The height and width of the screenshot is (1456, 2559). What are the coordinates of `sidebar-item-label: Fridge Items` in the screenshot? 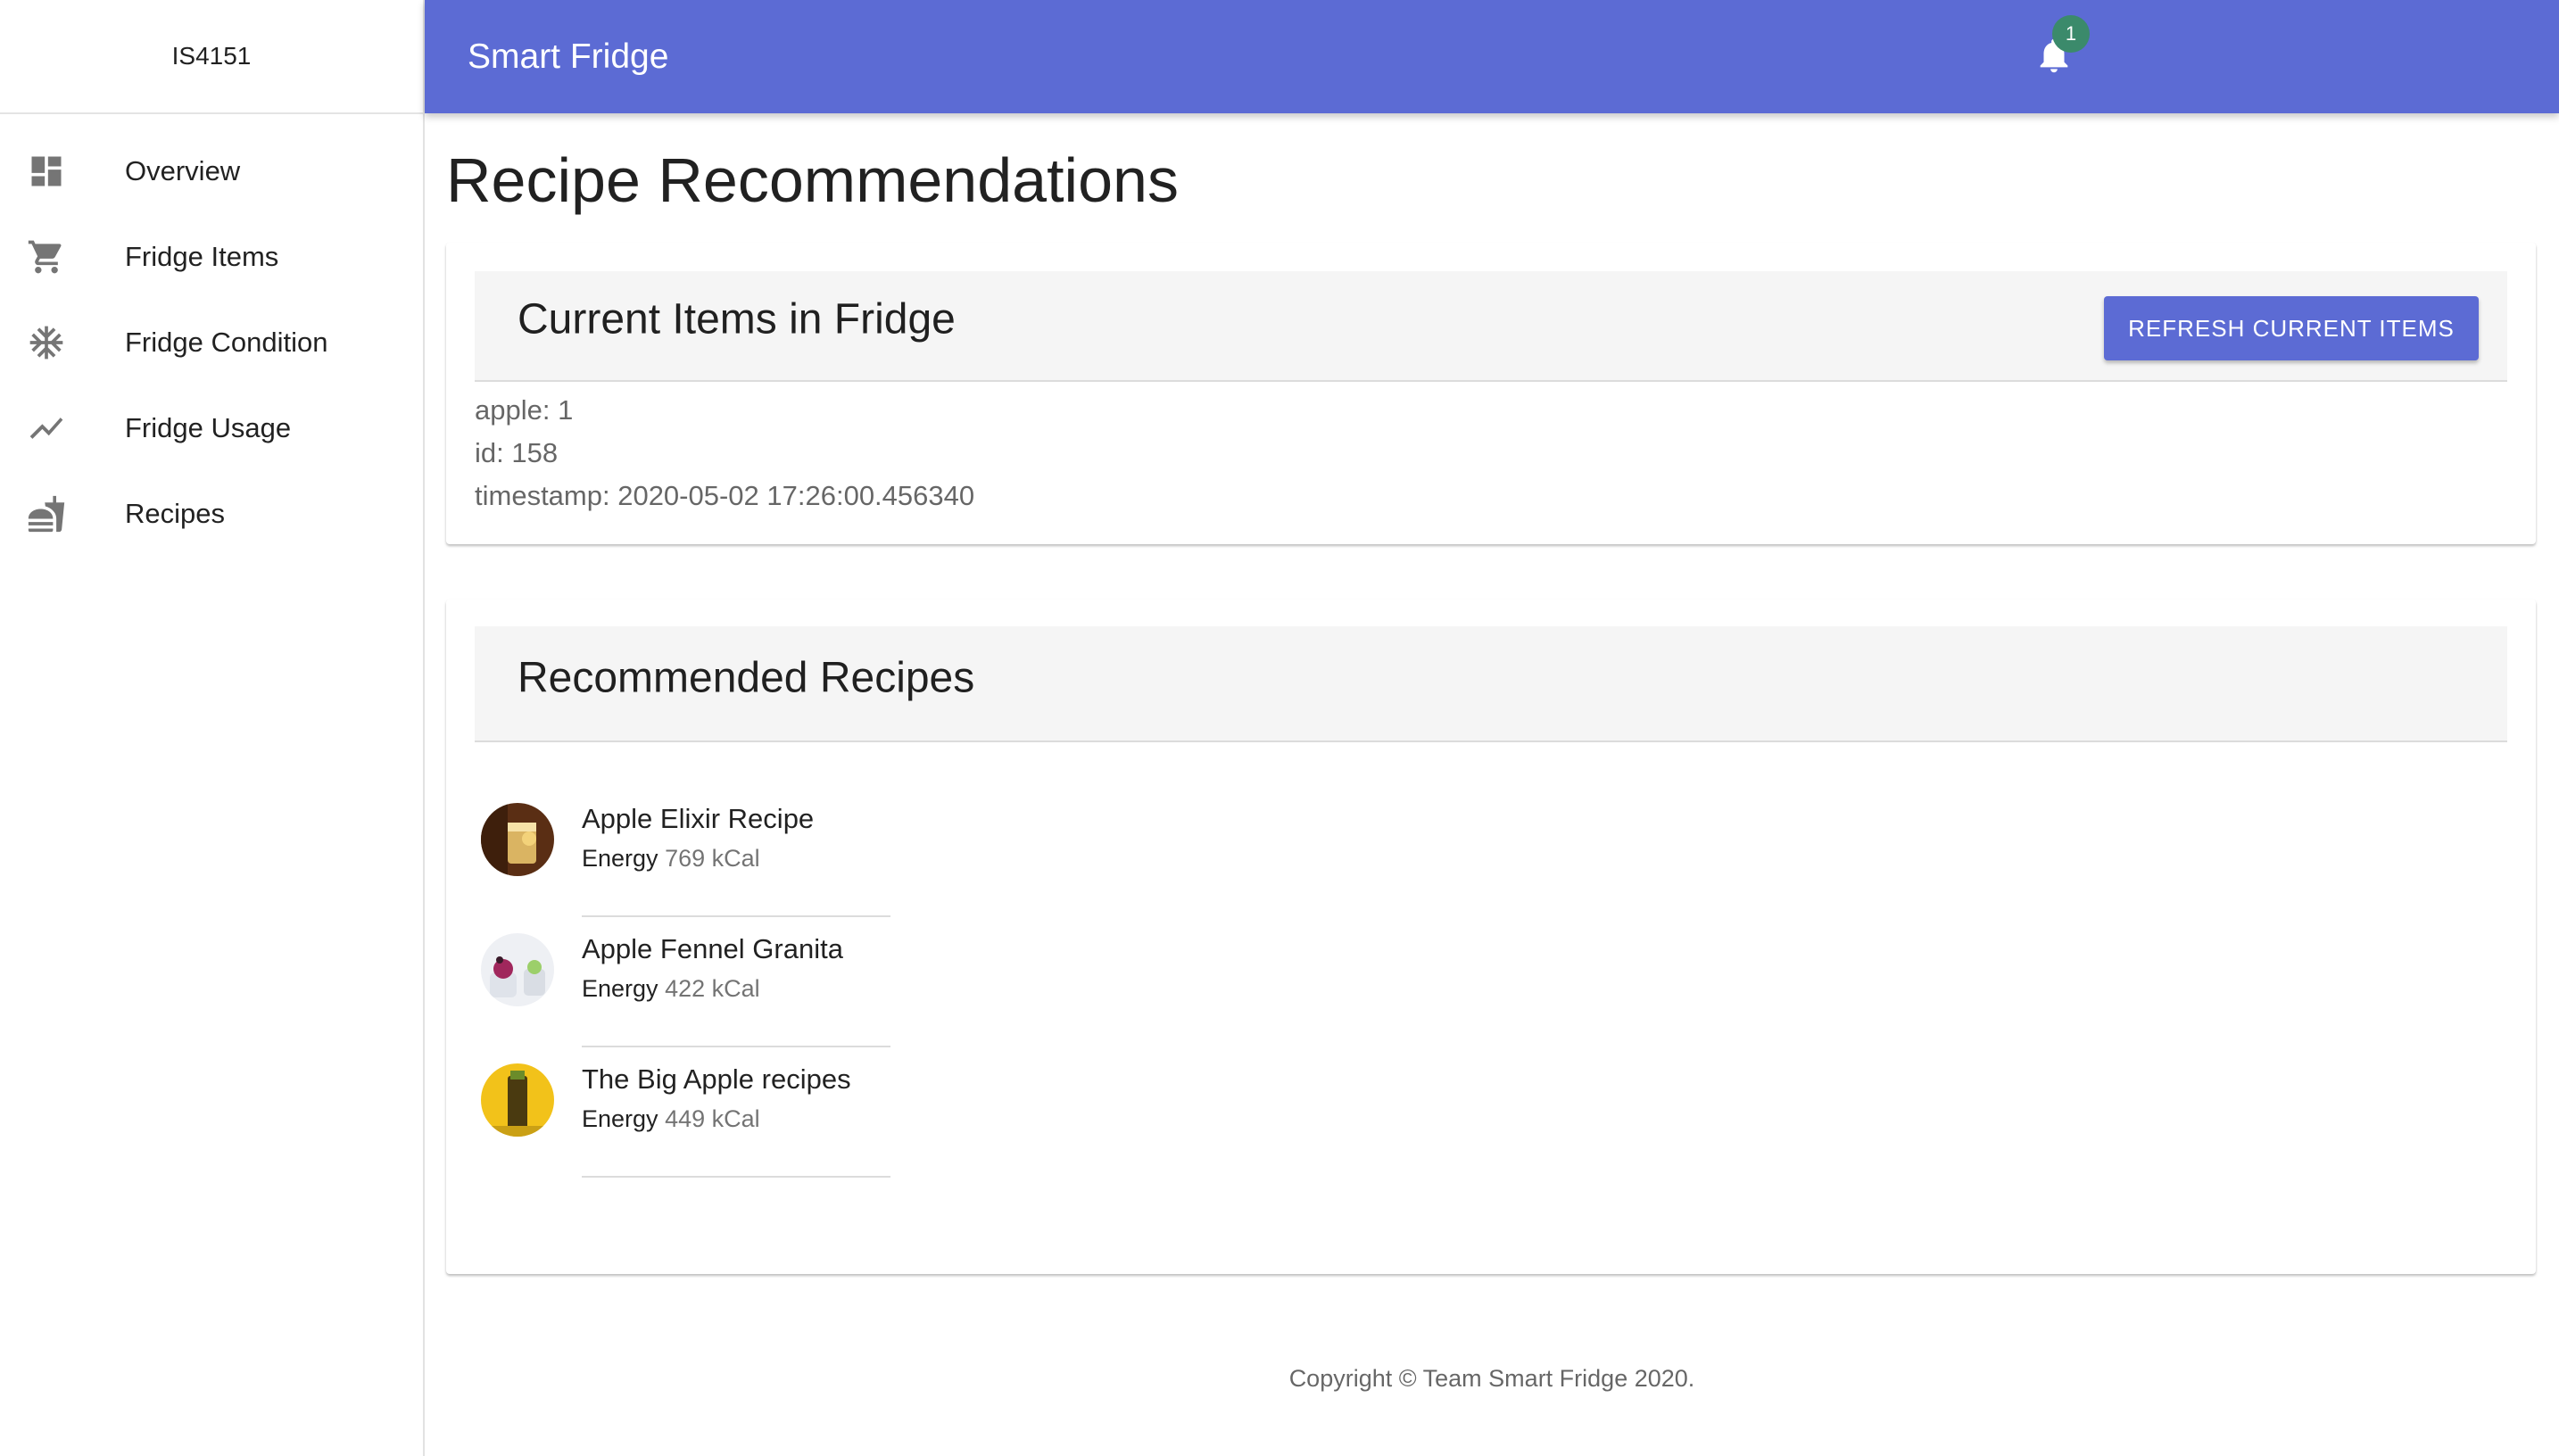 It's located at (202, 256).